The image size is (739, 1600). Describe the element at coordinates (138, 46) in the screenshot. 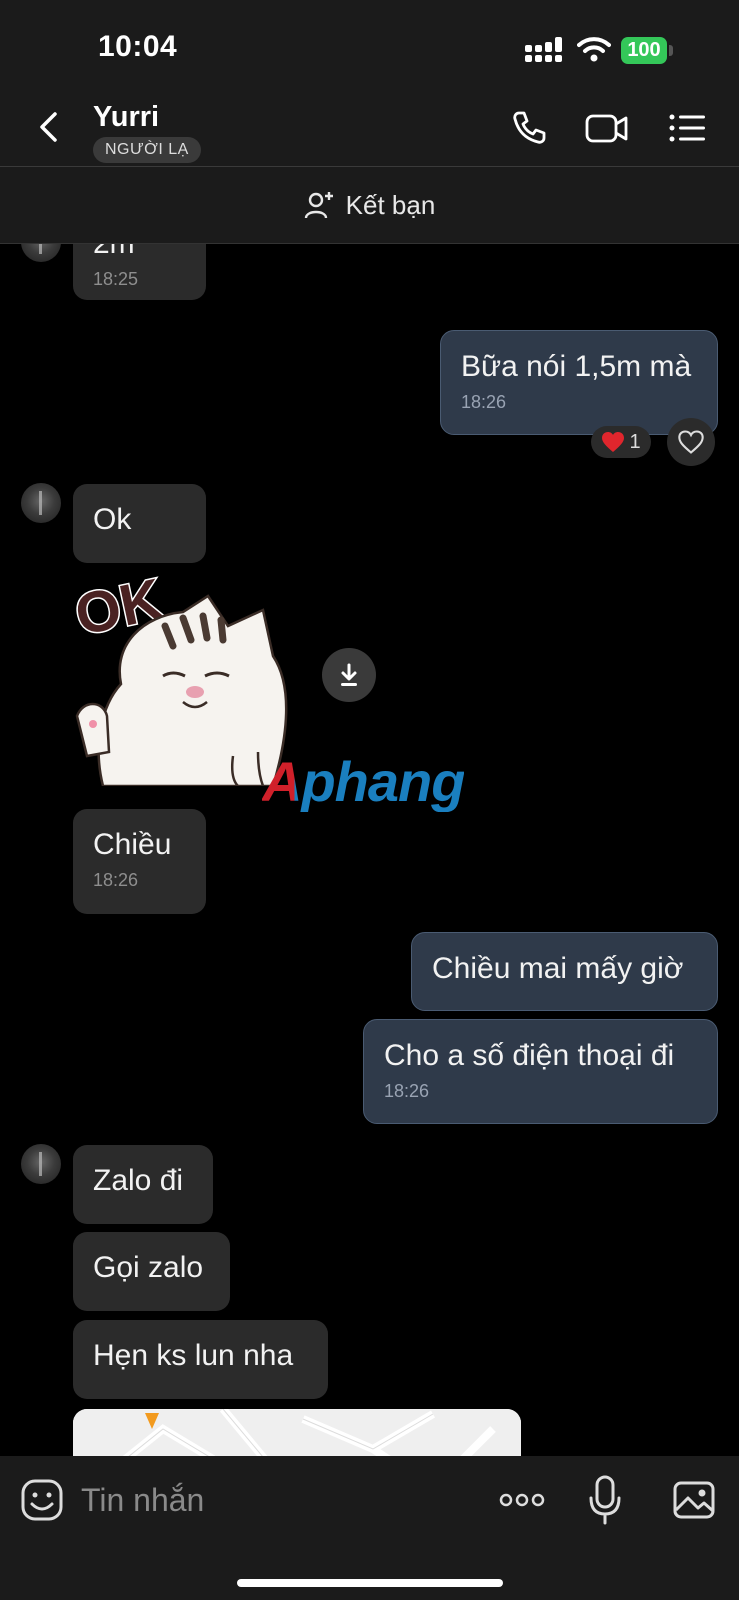

I see `status-time: 10:04` at that location.